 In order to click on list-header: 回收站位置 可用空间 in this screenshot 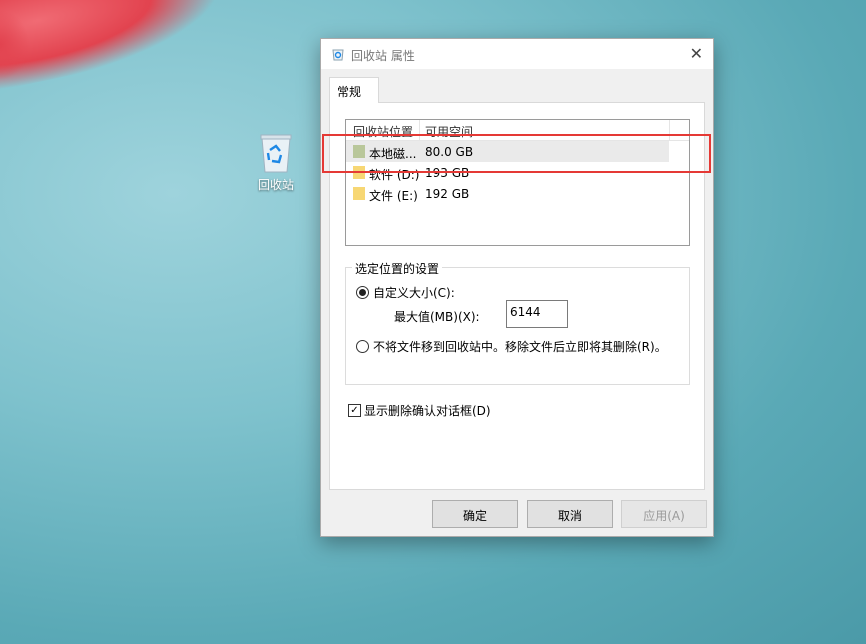, I will do `click(517, 130)`.